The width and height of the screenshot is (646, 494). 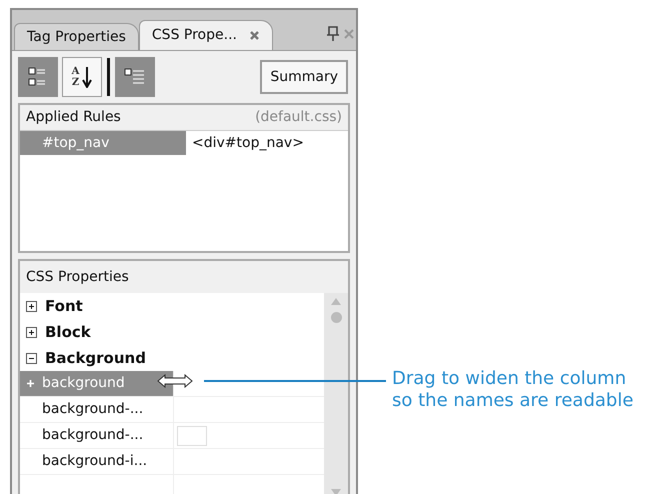 I want to click on scroll-thumb, so click(x=336, y=317).